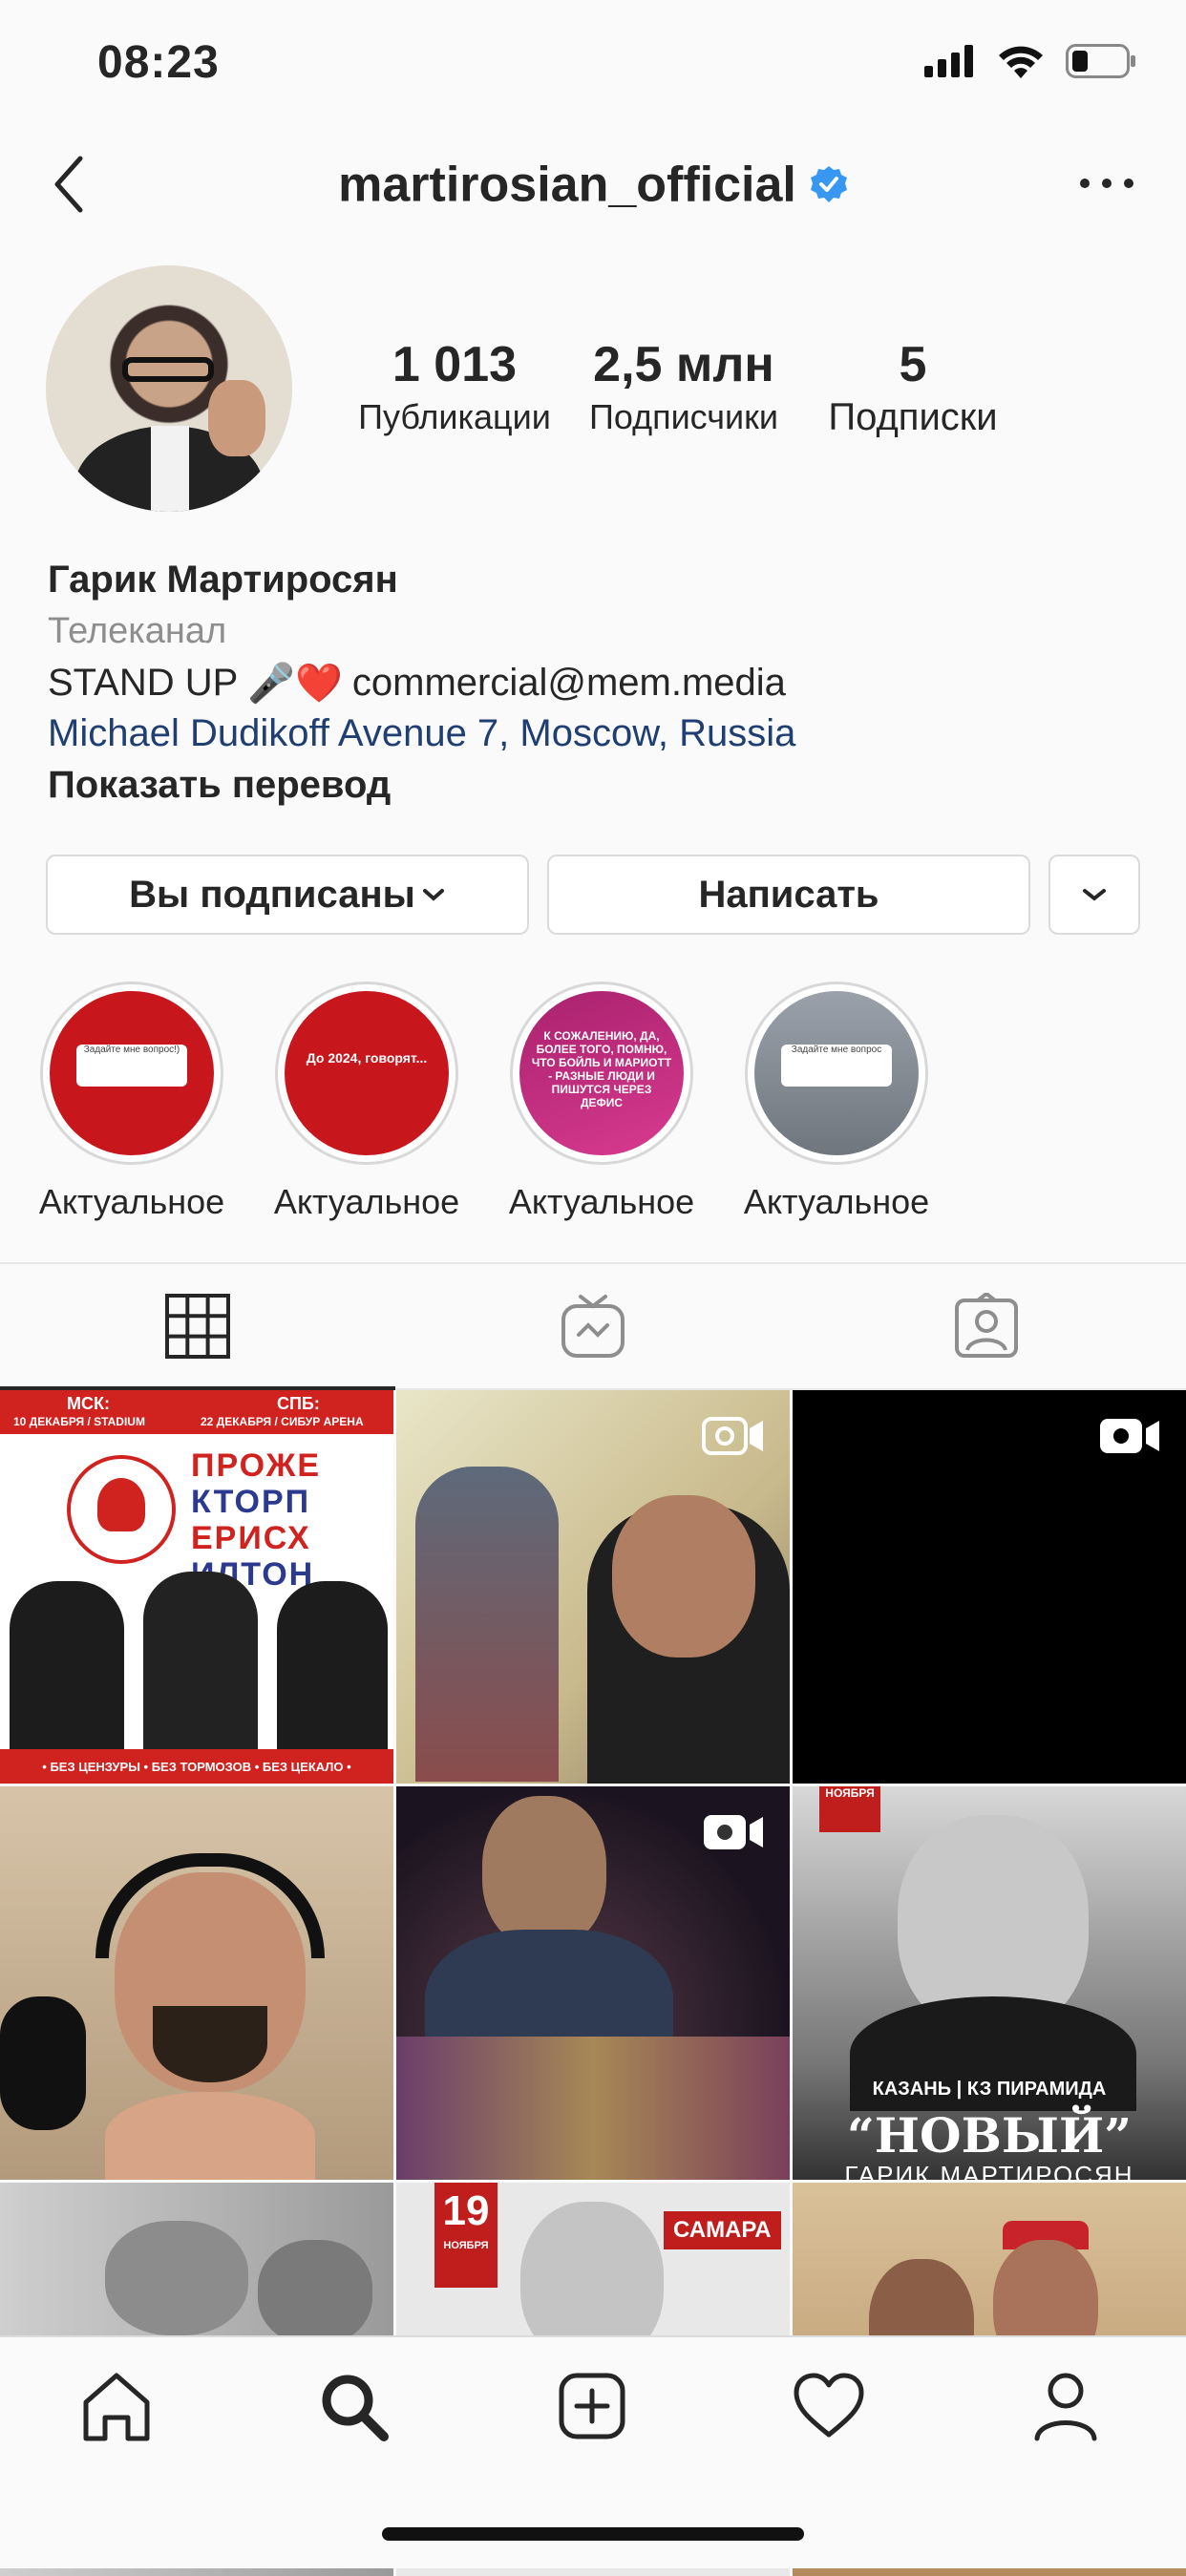 Image resolution: width=1186 pixels, height=2576 pixels. What do you see at coordinates (455, 416) in the screenshot?
I see `stat-posts-label: Публикации` at bounding box center [455, 416].